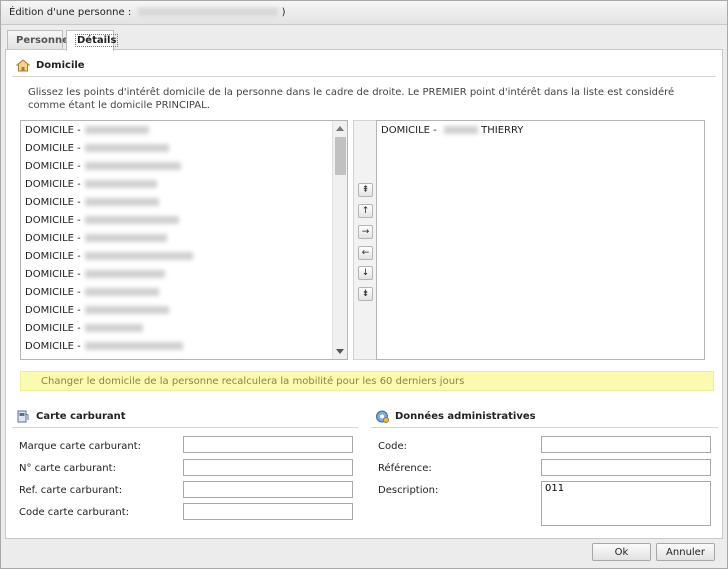 The width and height of the screenshot is (728, 569). I want to click on ok-button: Ok, so click(621, 552).